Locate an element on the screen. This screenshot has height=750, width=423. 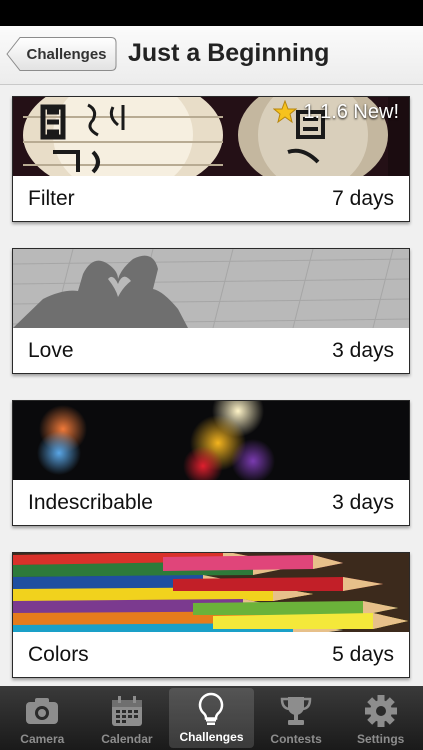
lightbulb-icon is located at coordinates (211, 709).